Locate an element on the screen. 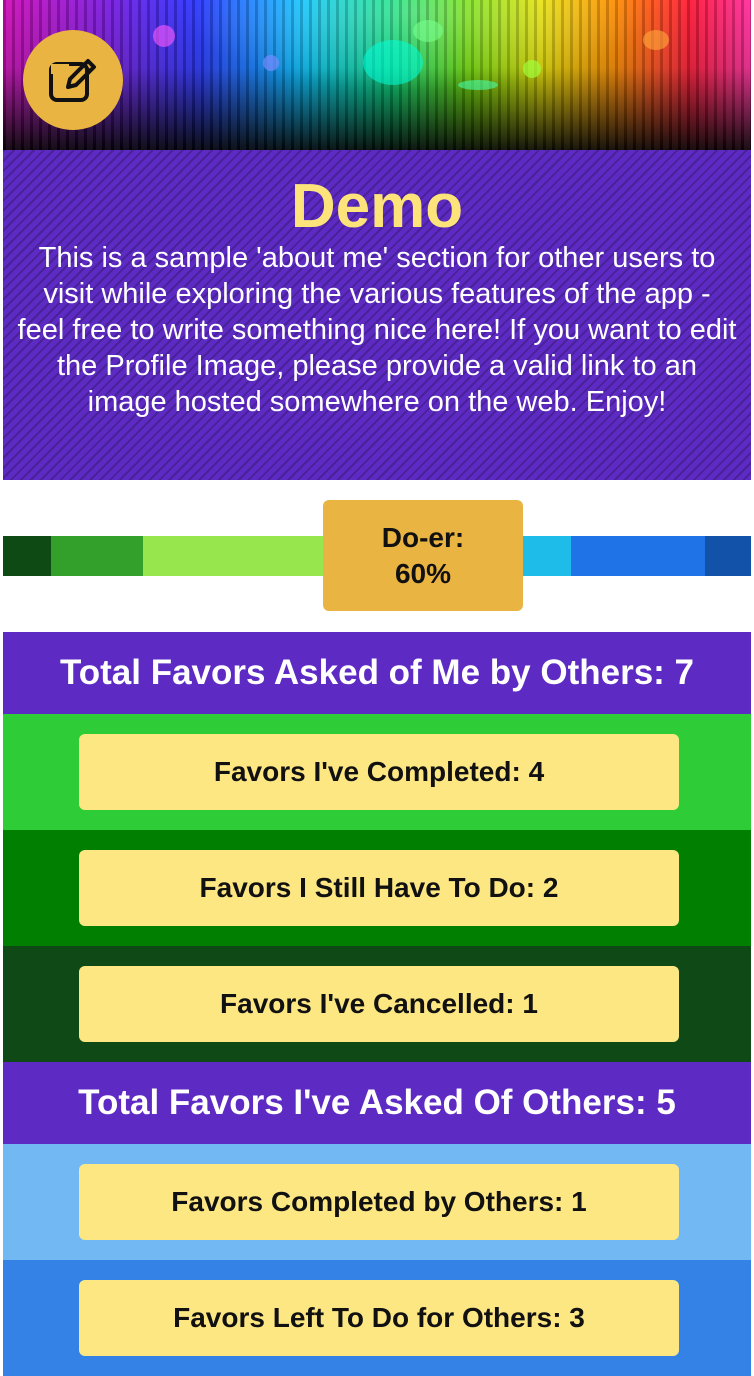 The image size is (754, 1376). favors-cancelled-button: Favors I've Cancelled: 1 is located at coordinates (379, 1004).